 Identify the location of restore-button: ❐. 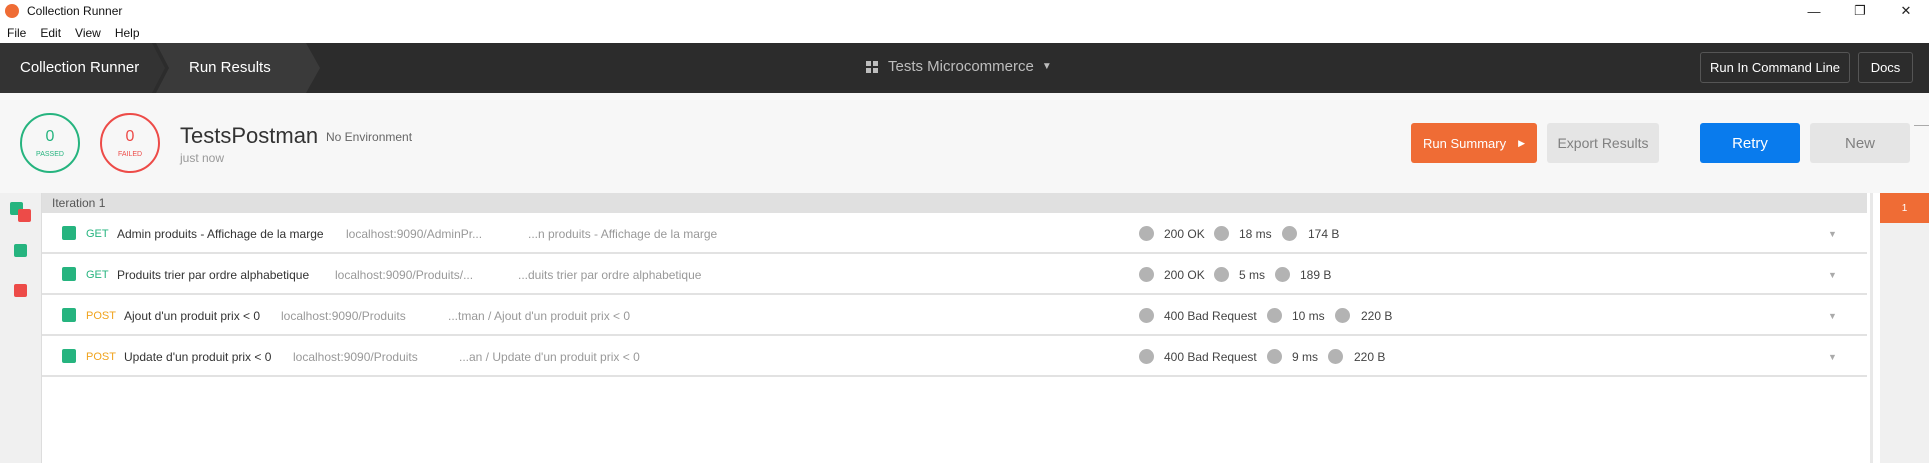
(1860, 11).